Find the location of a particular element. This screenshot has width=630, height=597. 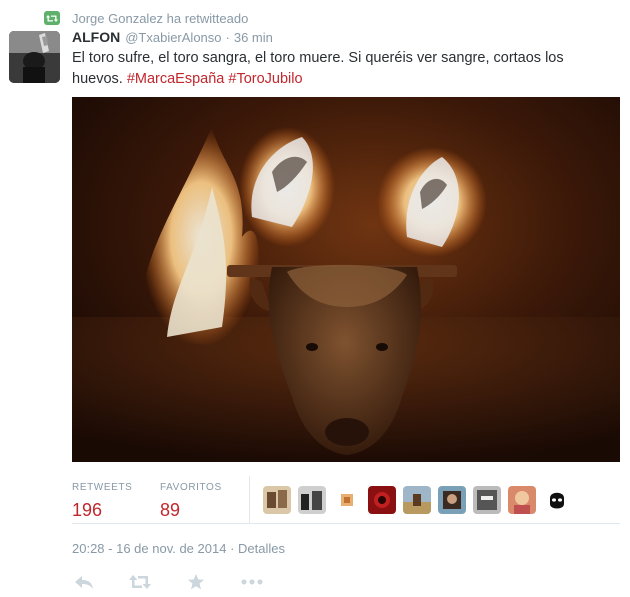

retweets-count: 196 is located at coordinates (87, 510).